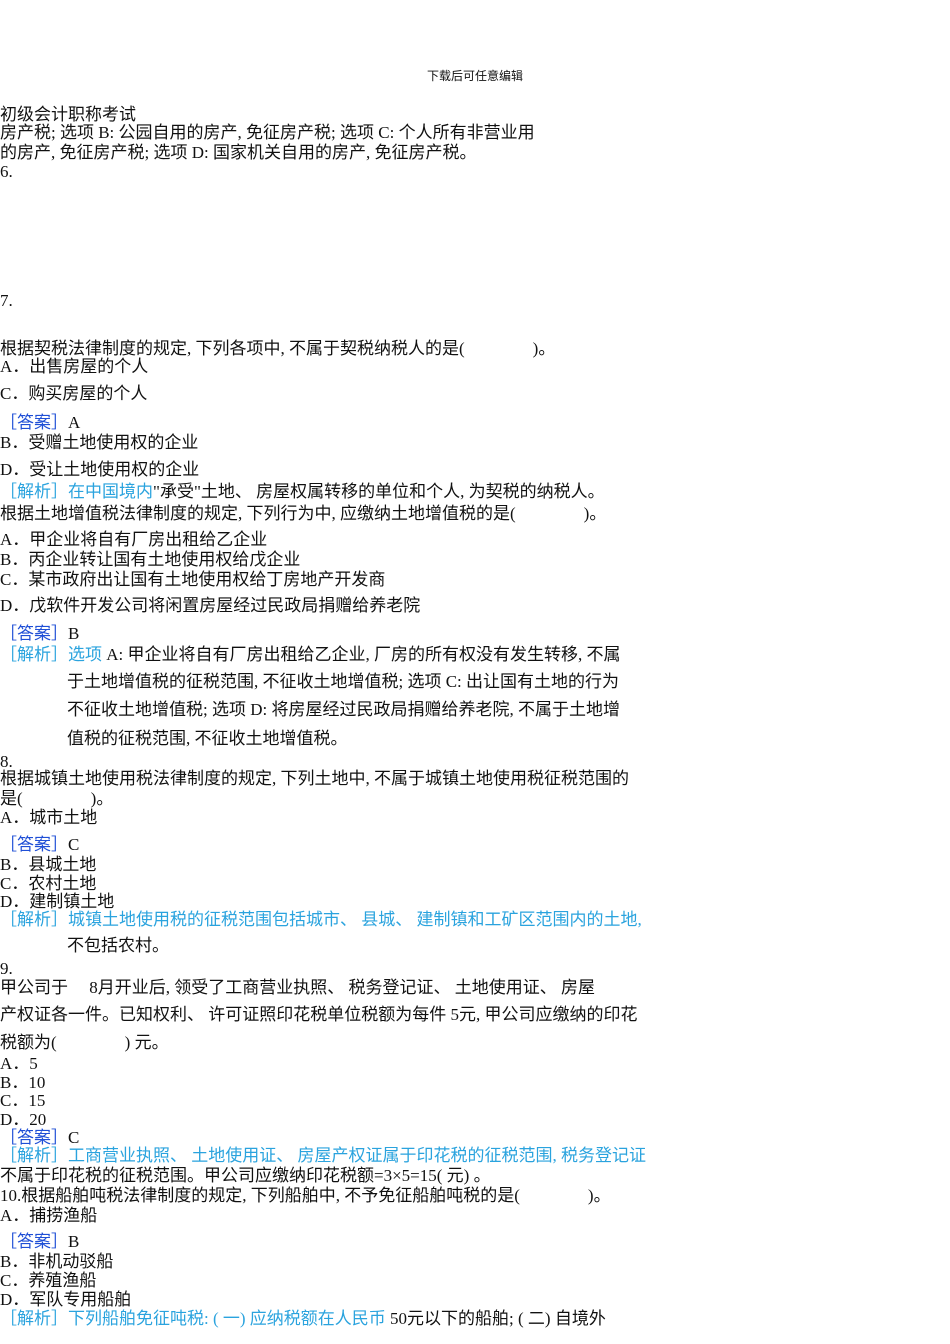 The image size is (950, 1344). I want to click on analysis-text: 不征收土地增值税; 选项 D: 将房屋经过民政局捐赠给养老院, 不属于土地增, so click(343, 709).